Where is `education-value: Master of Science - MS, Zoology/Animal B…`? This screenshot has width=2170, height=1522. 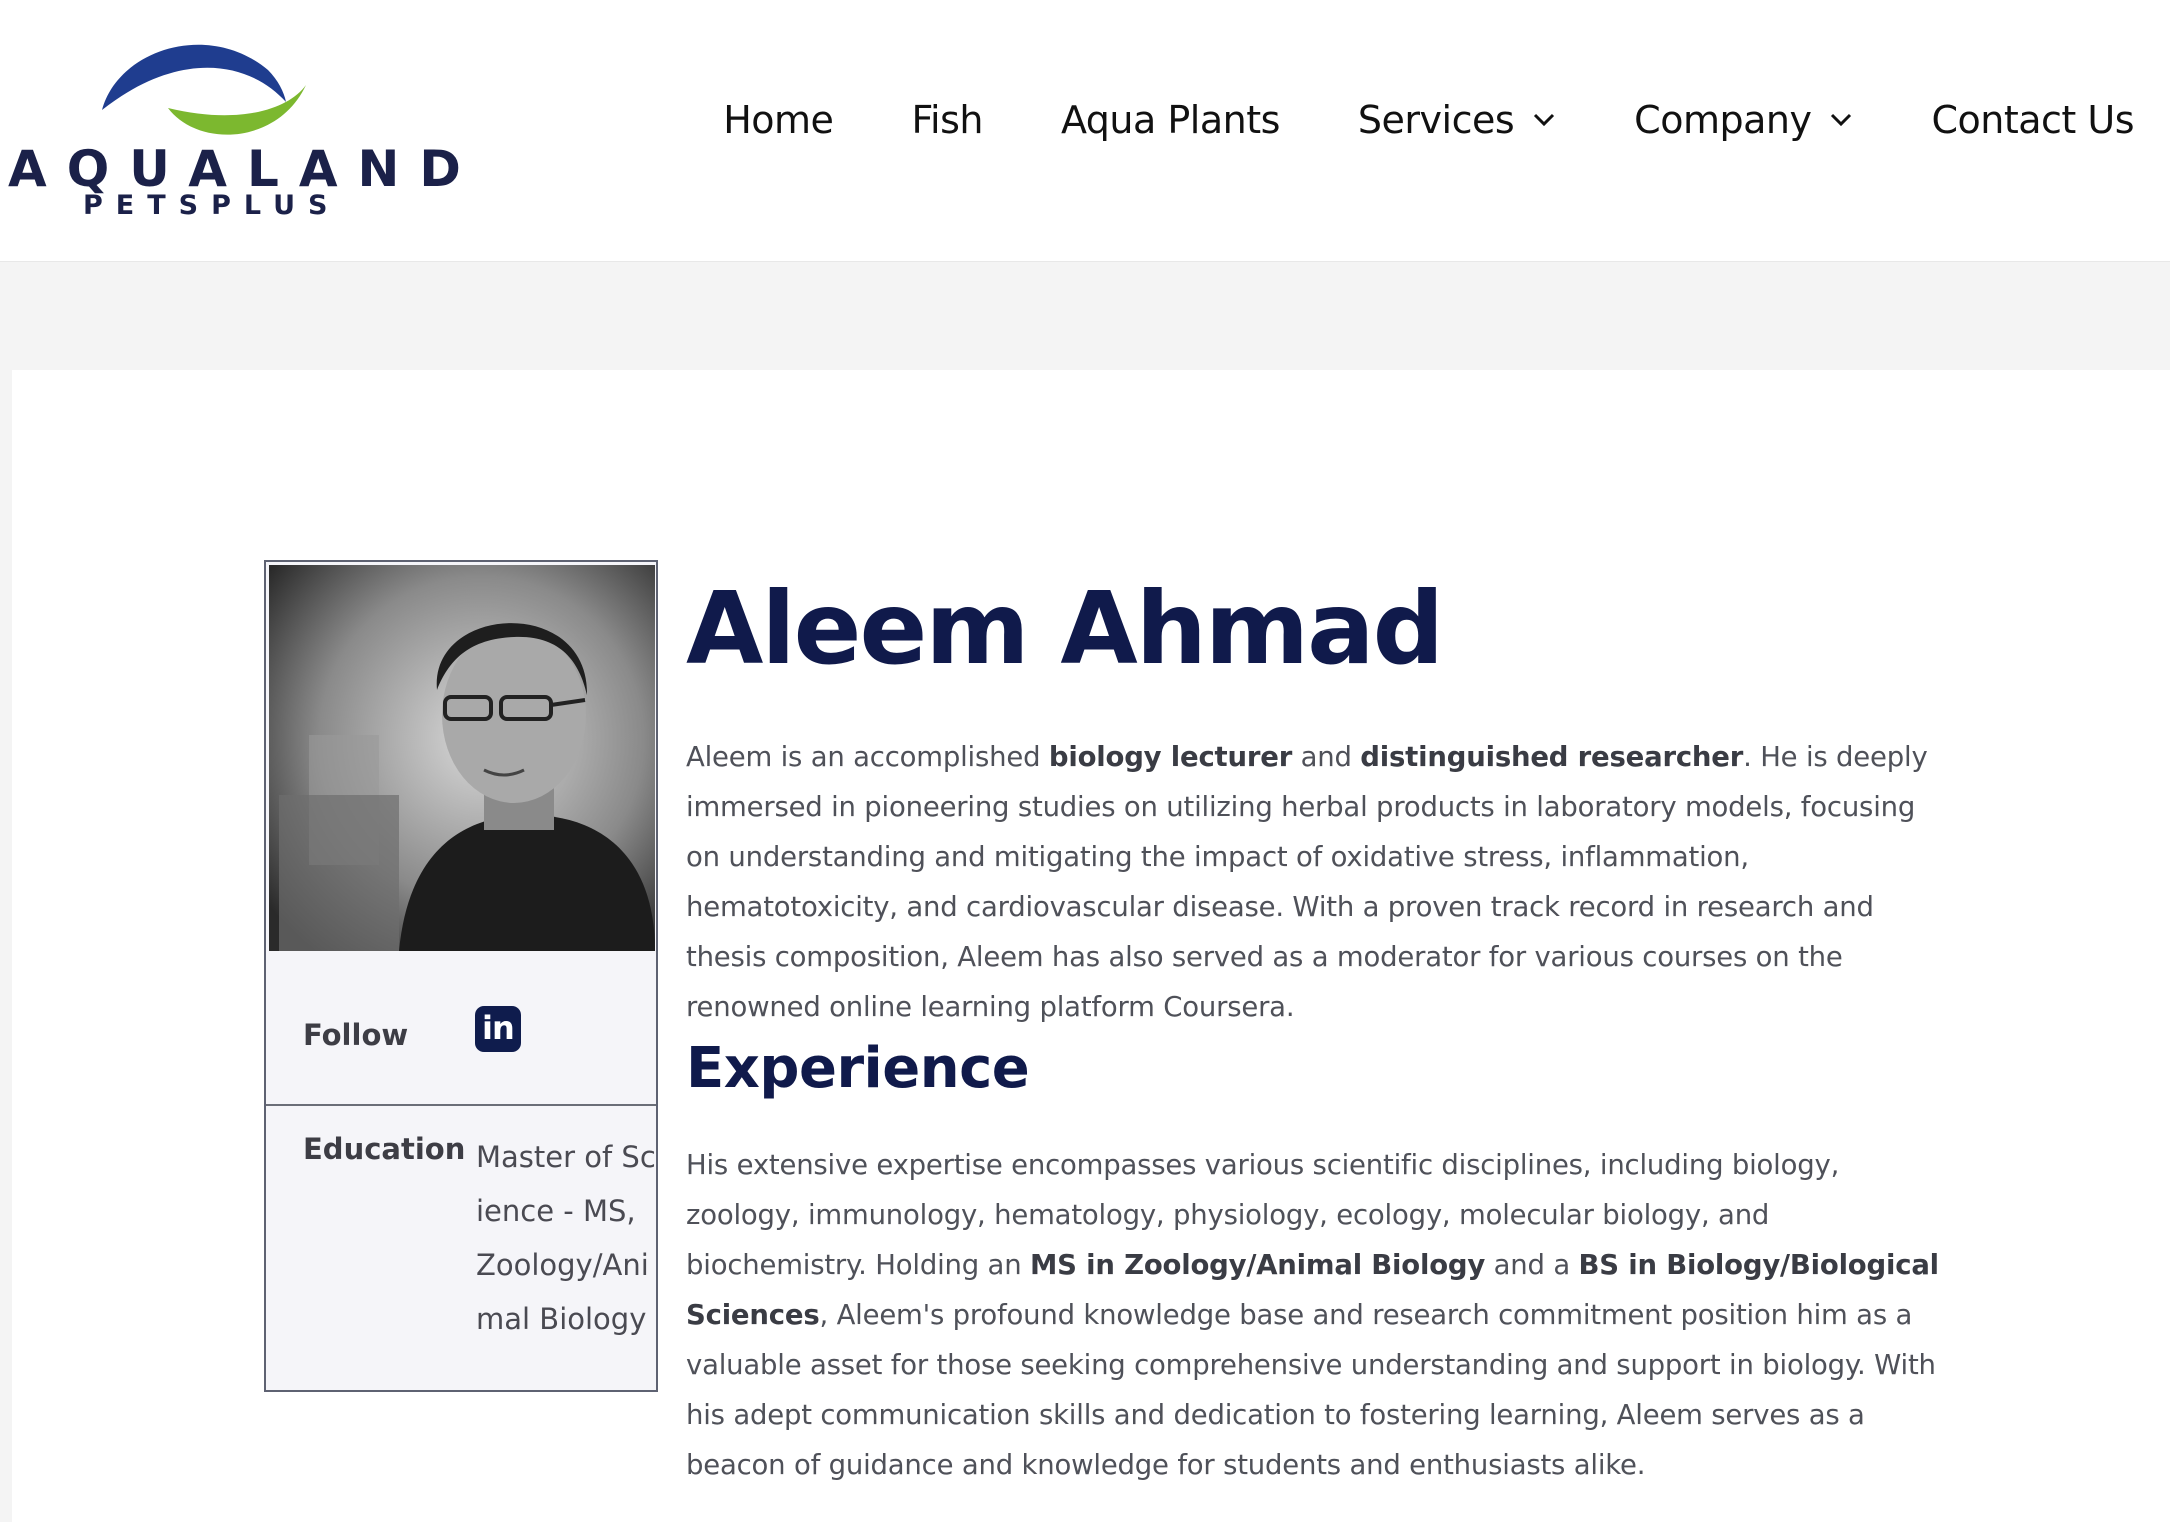
education-value: Master of Science - MS, Zoology/Animal B… is located at coordinates (566, 1238).